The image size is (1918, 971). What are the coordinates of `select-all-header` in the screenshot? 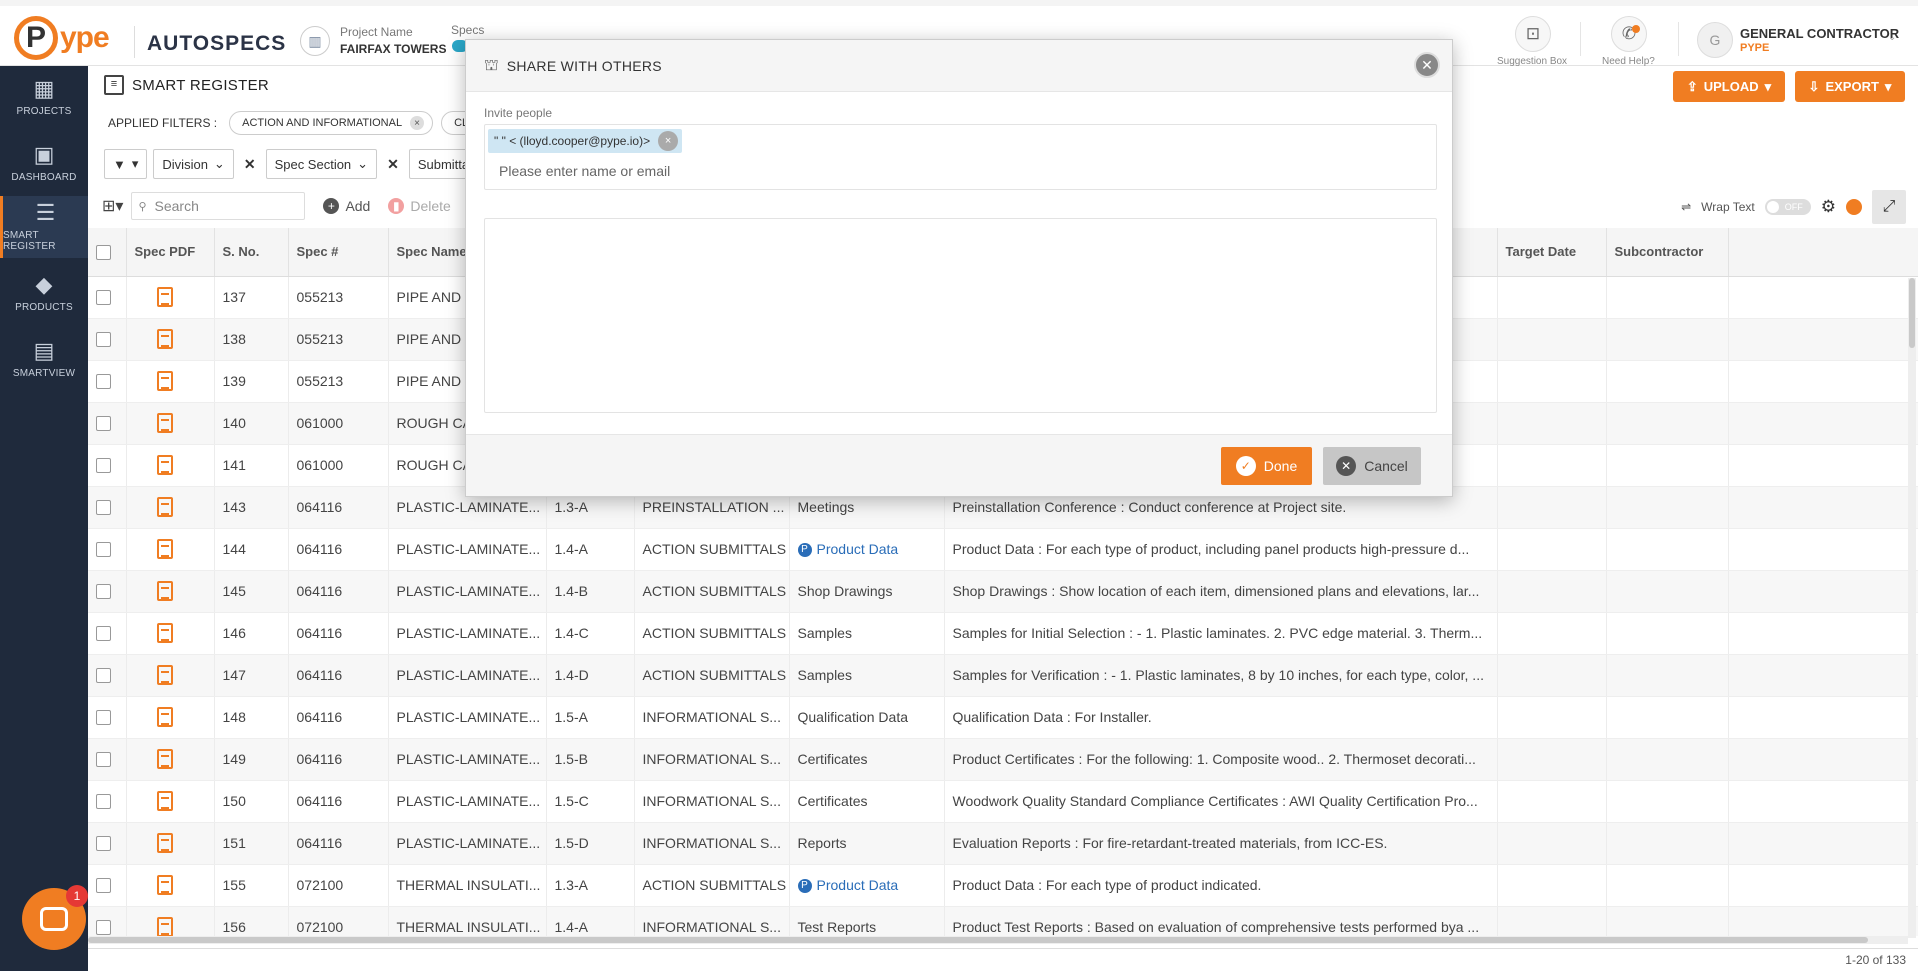 It's located at (107, 252).